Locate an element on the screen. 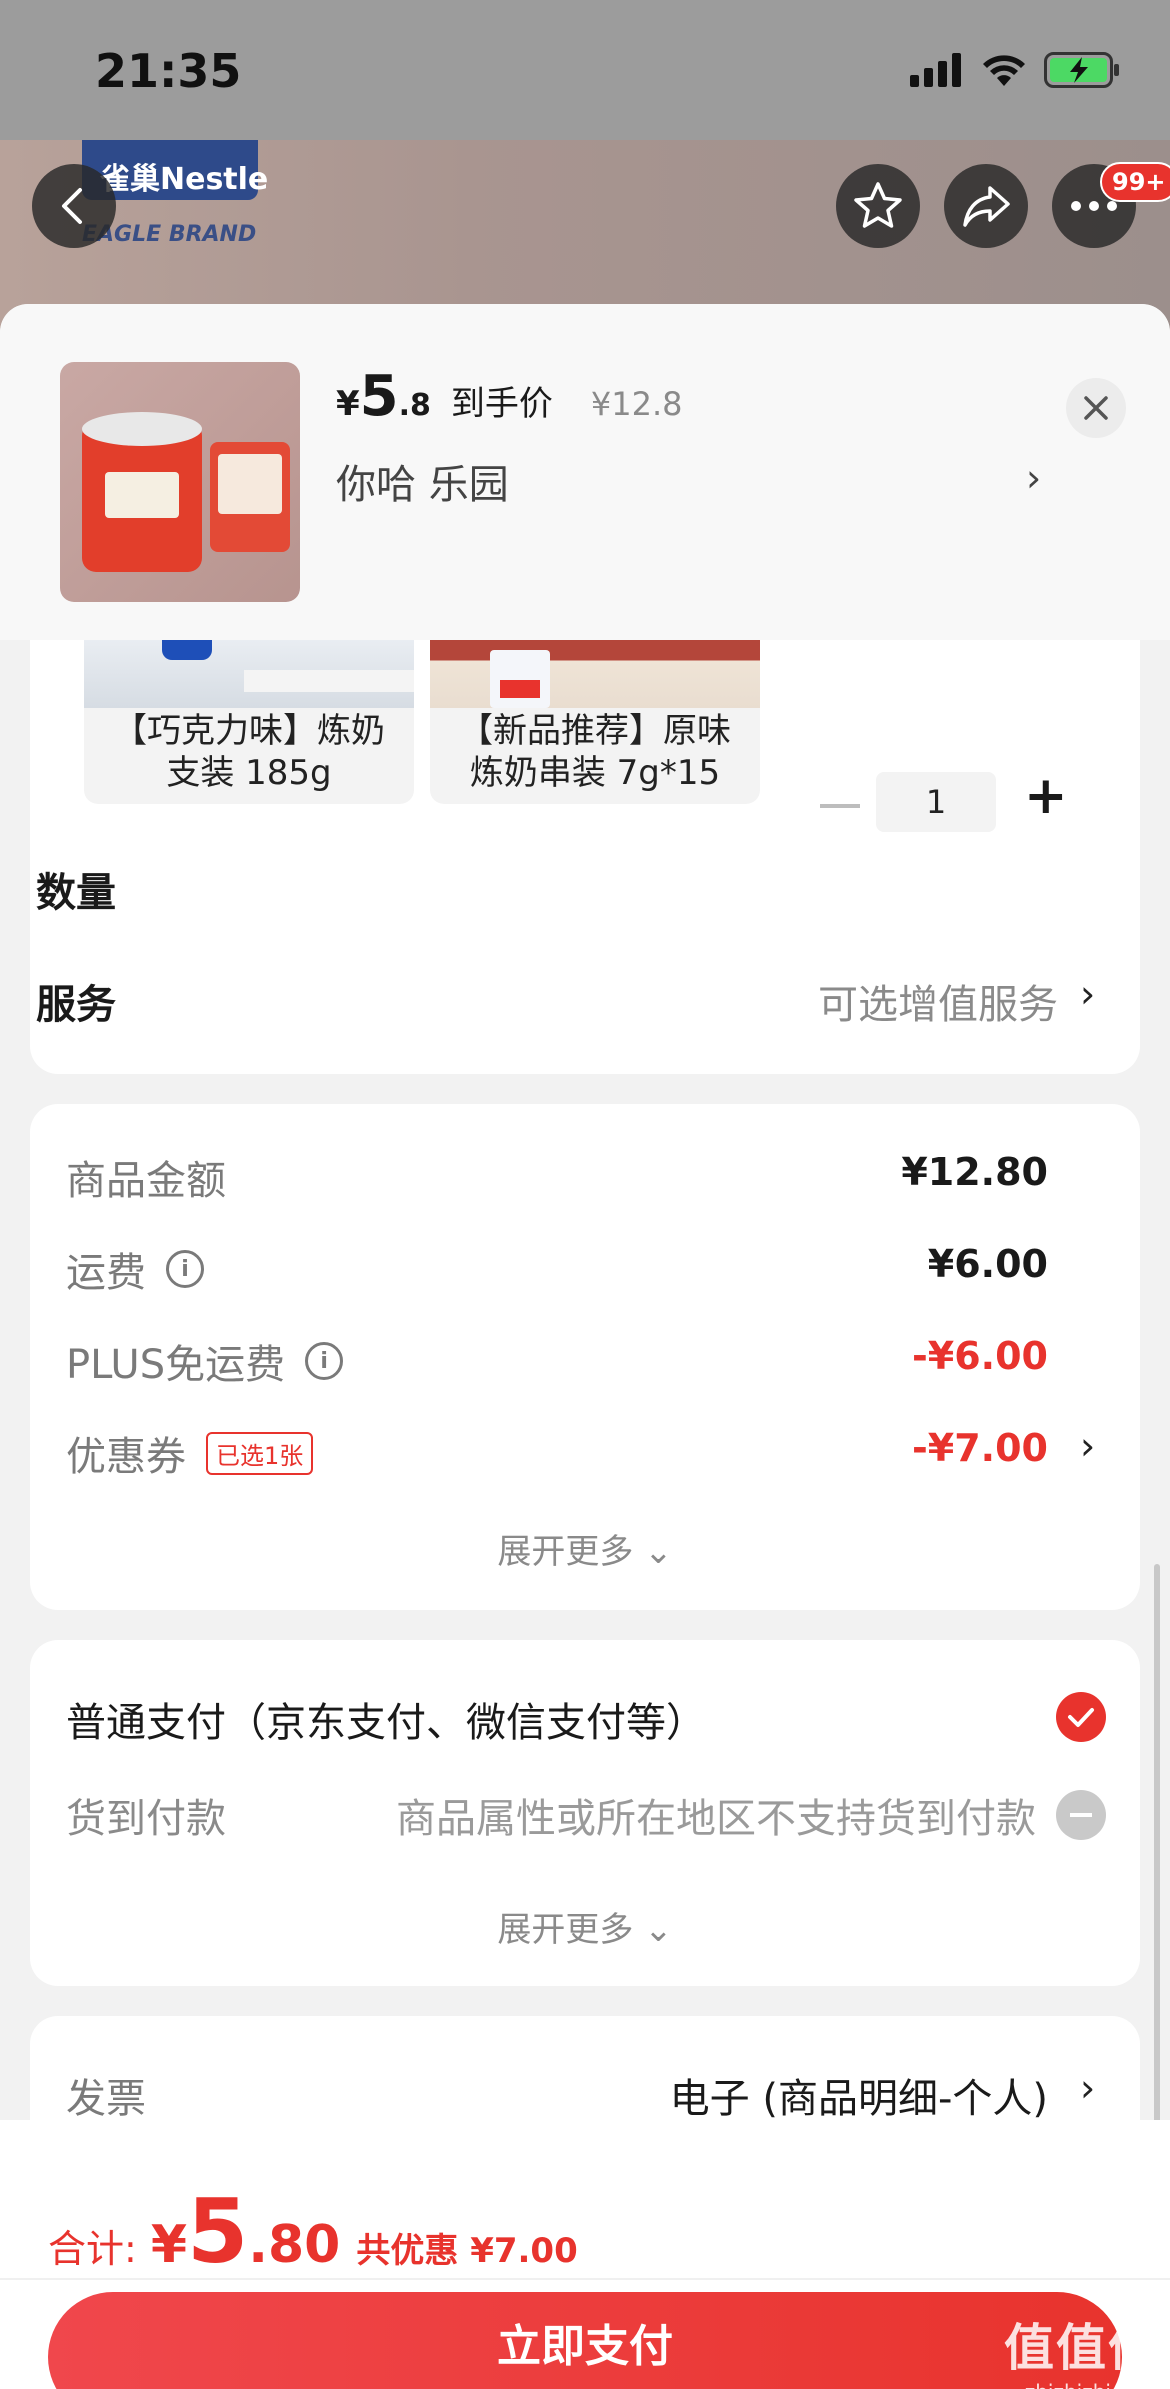  wifi-icon is located at coordinates (1004, 70).